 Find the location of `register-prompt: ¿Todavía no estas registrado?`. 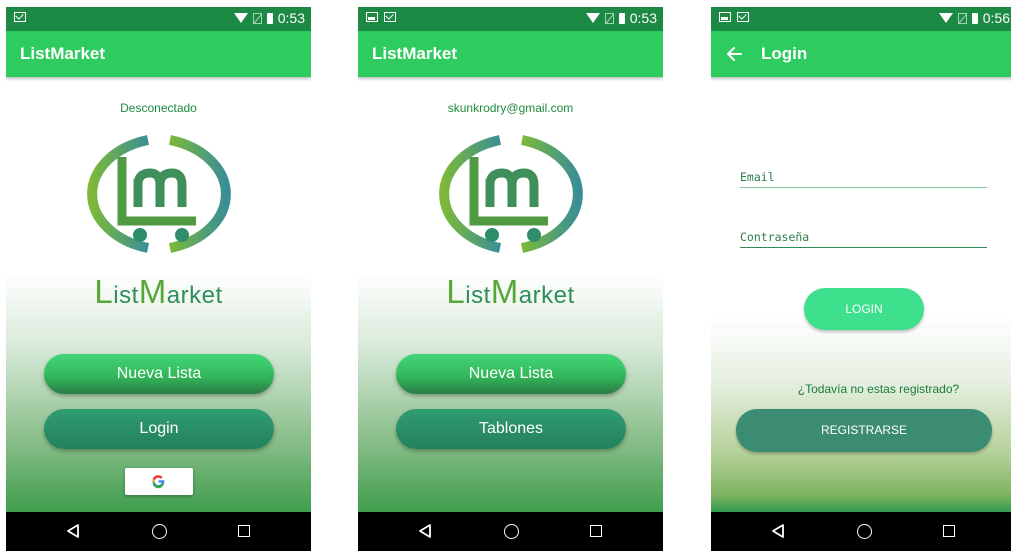

register-prompt: ¿Todavía no estas registrado? is located at coordinates (878, 389).